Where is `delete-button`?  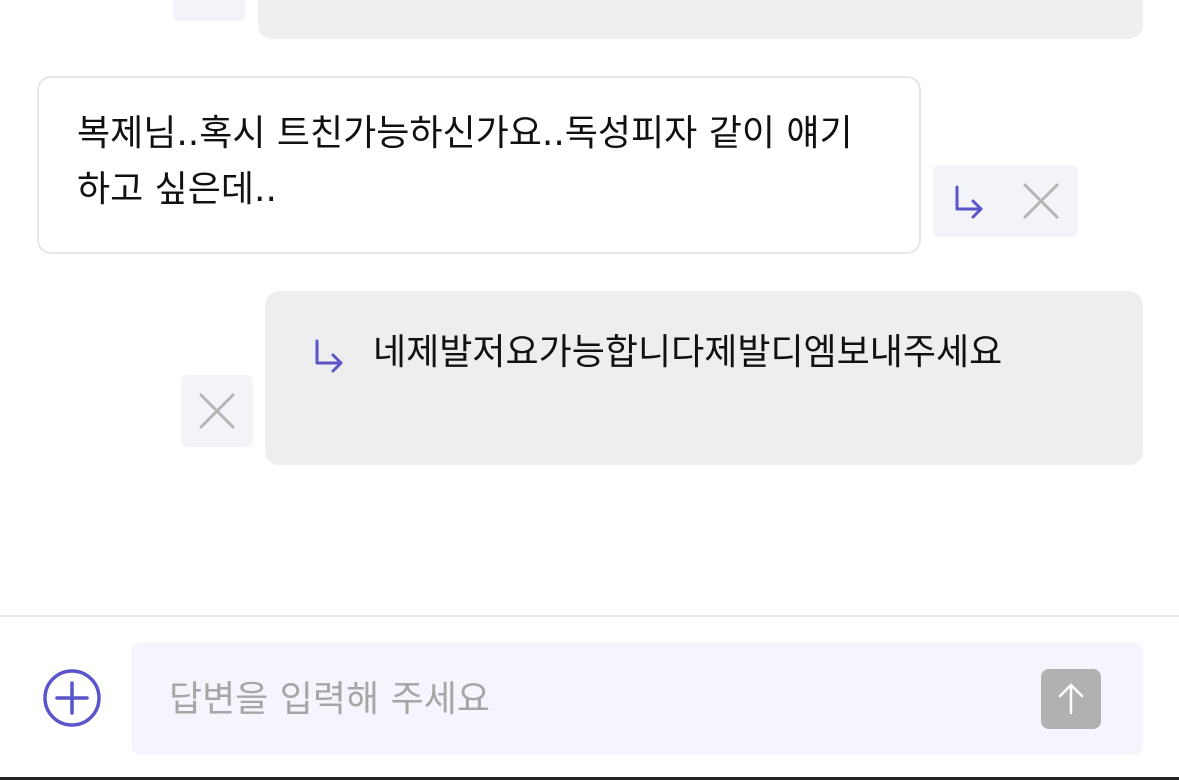
delete-button is located at coordinates (1041, 201).